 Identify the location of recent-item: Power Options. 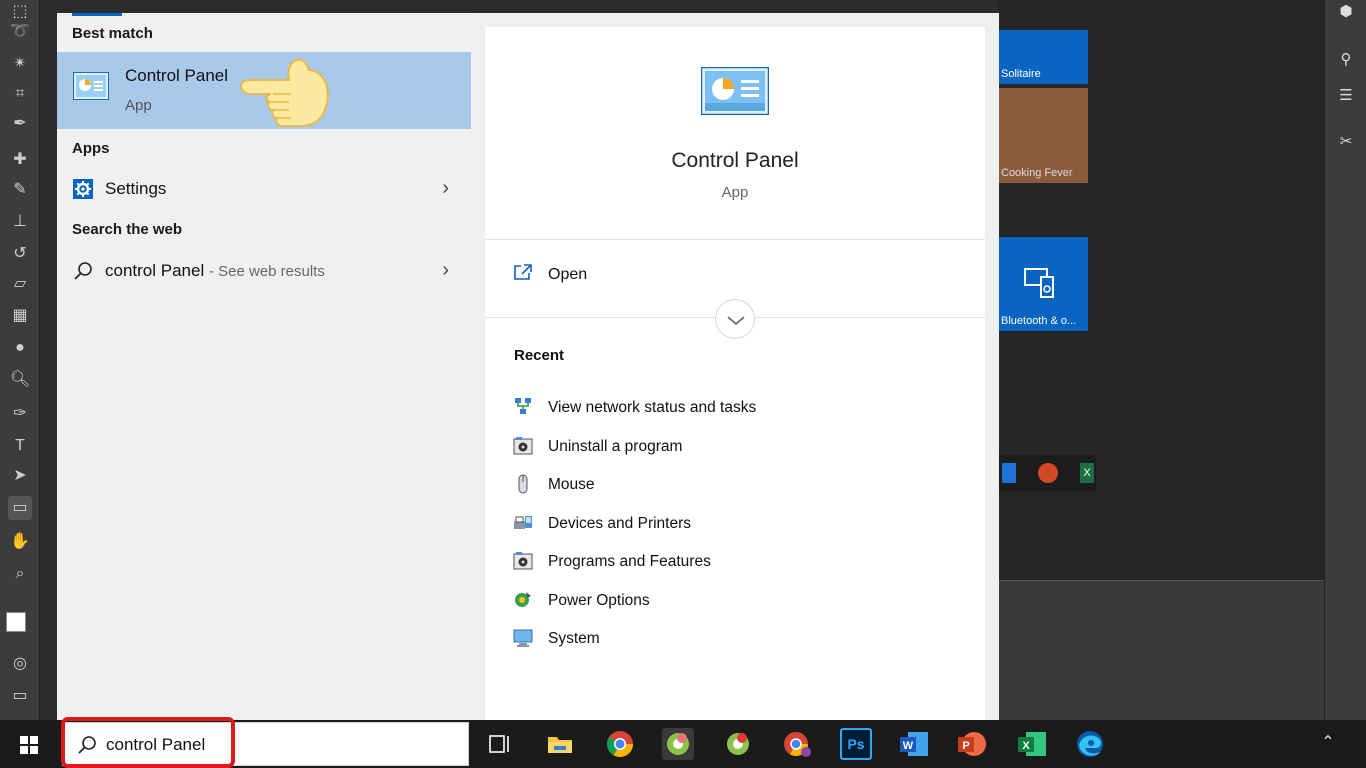
(735, 601).